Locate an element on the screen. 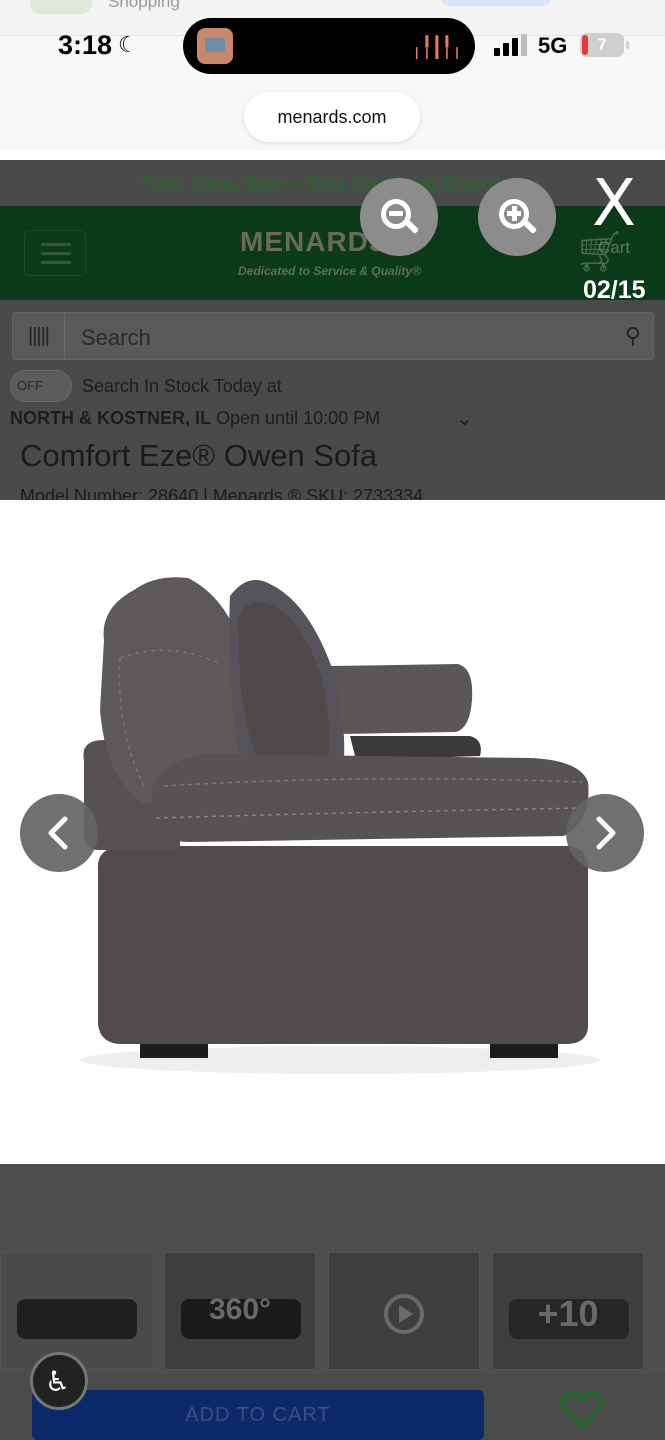  chevron-left-icon is located at coordinates (58, 833).